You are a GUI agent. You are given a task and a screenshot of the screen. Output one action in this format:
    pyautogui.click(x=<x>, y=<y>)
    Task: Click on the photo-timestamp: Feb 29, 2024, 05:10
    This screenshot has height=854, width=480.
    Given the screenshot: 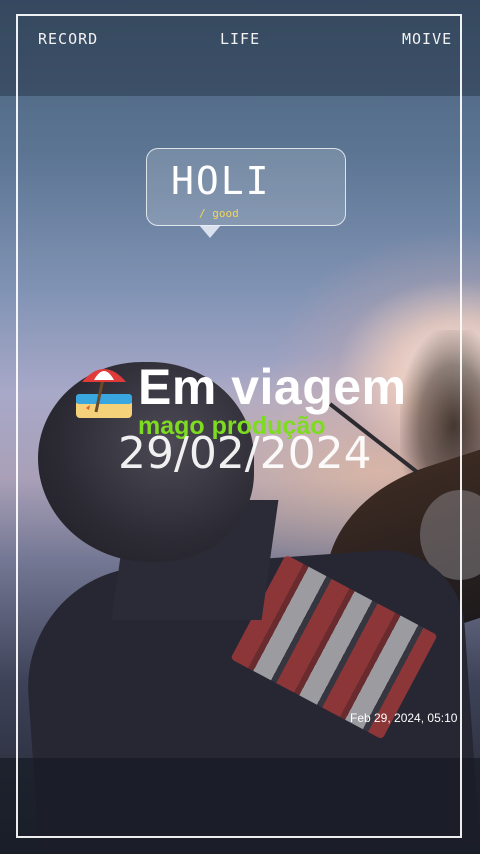 What is the action you would take?
    pyautogui.click(x=404, y=718)
    